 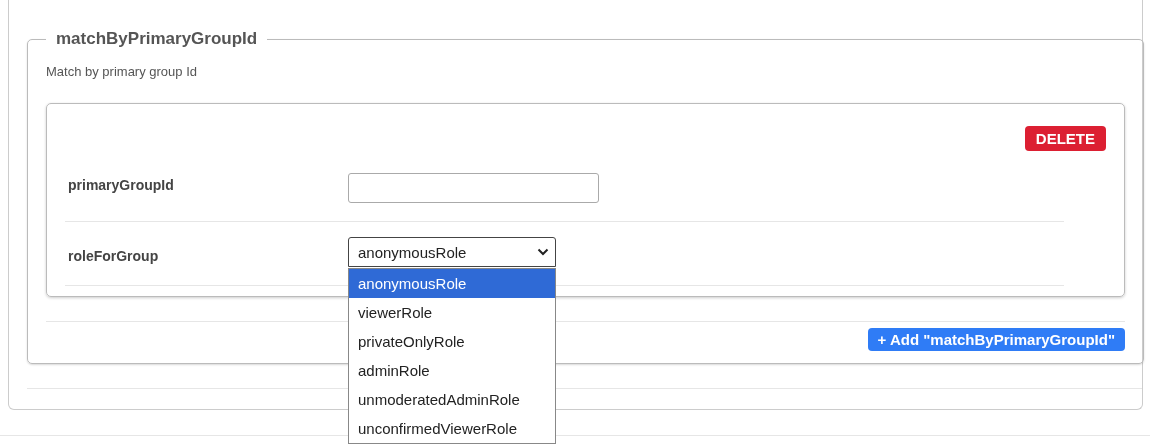 What do you see at coordinates (452, 428) in the screenshot?
I see `dropdown-option: unconfirmedViewerRole` at bounding box center [452, 428].